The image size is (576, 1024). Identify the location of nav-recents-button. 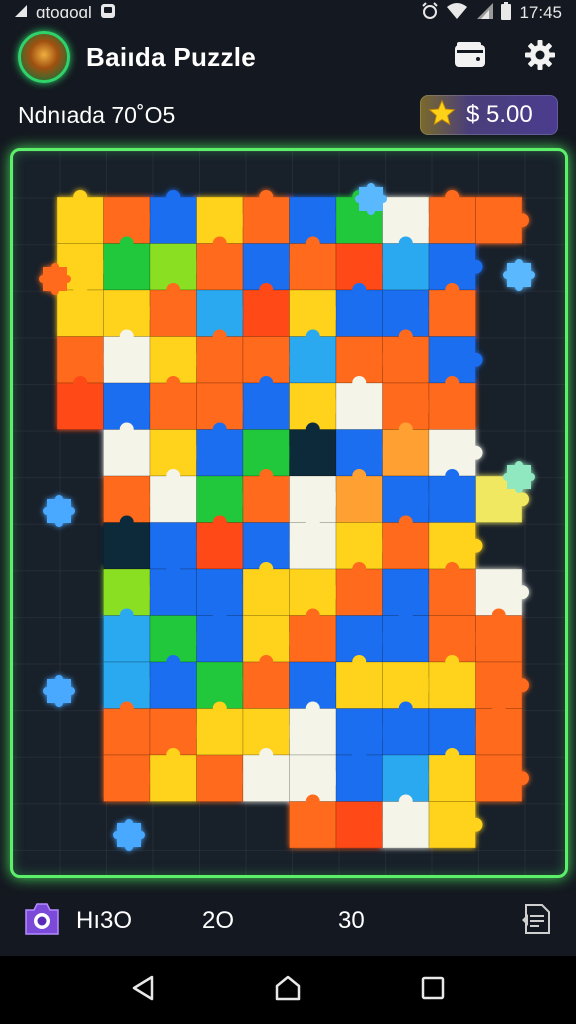
(433, 990).